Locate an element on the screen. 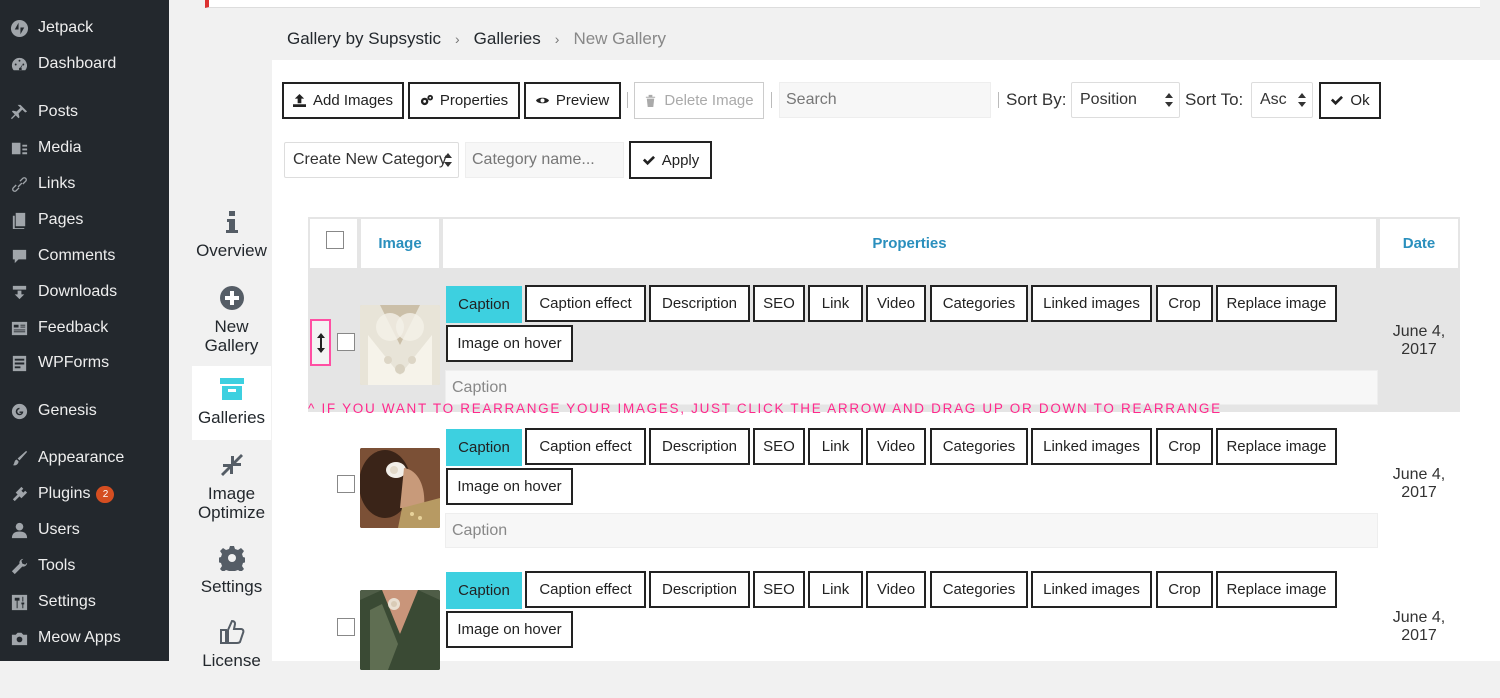  feedback-icon is located at coordinates (19, 328).